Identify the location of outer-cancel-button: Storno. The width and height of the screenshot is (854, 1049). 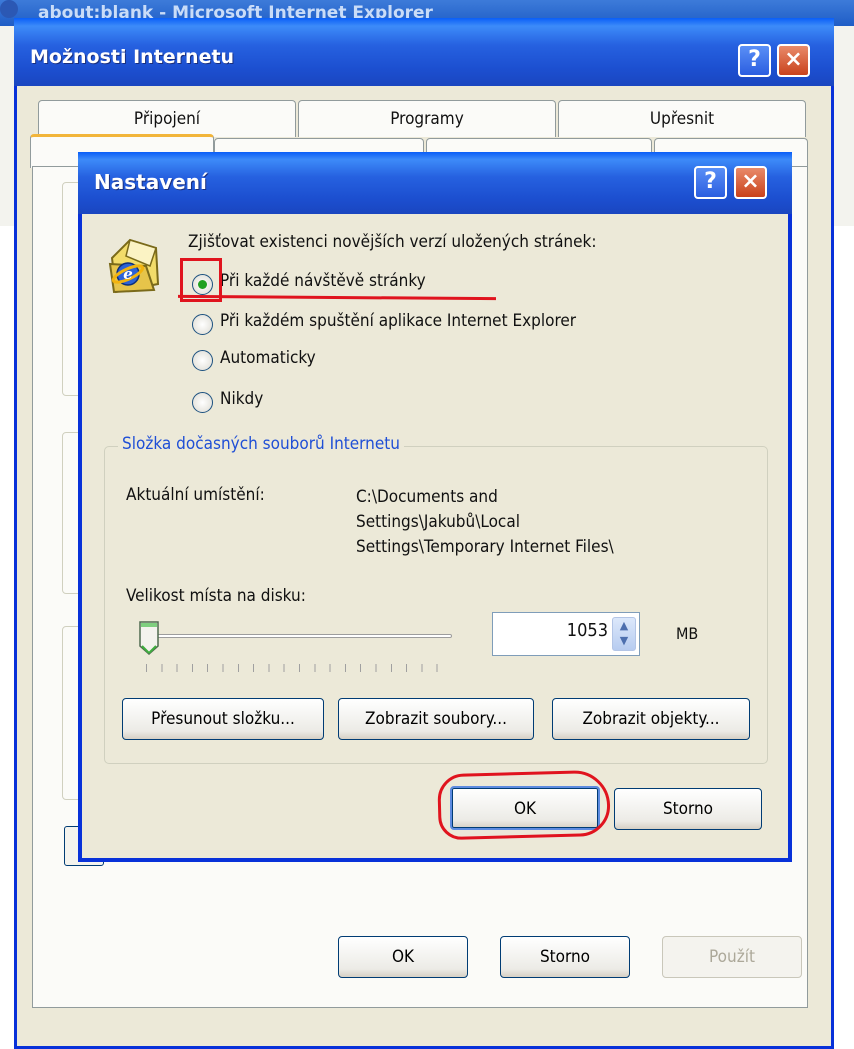
(565, 957).